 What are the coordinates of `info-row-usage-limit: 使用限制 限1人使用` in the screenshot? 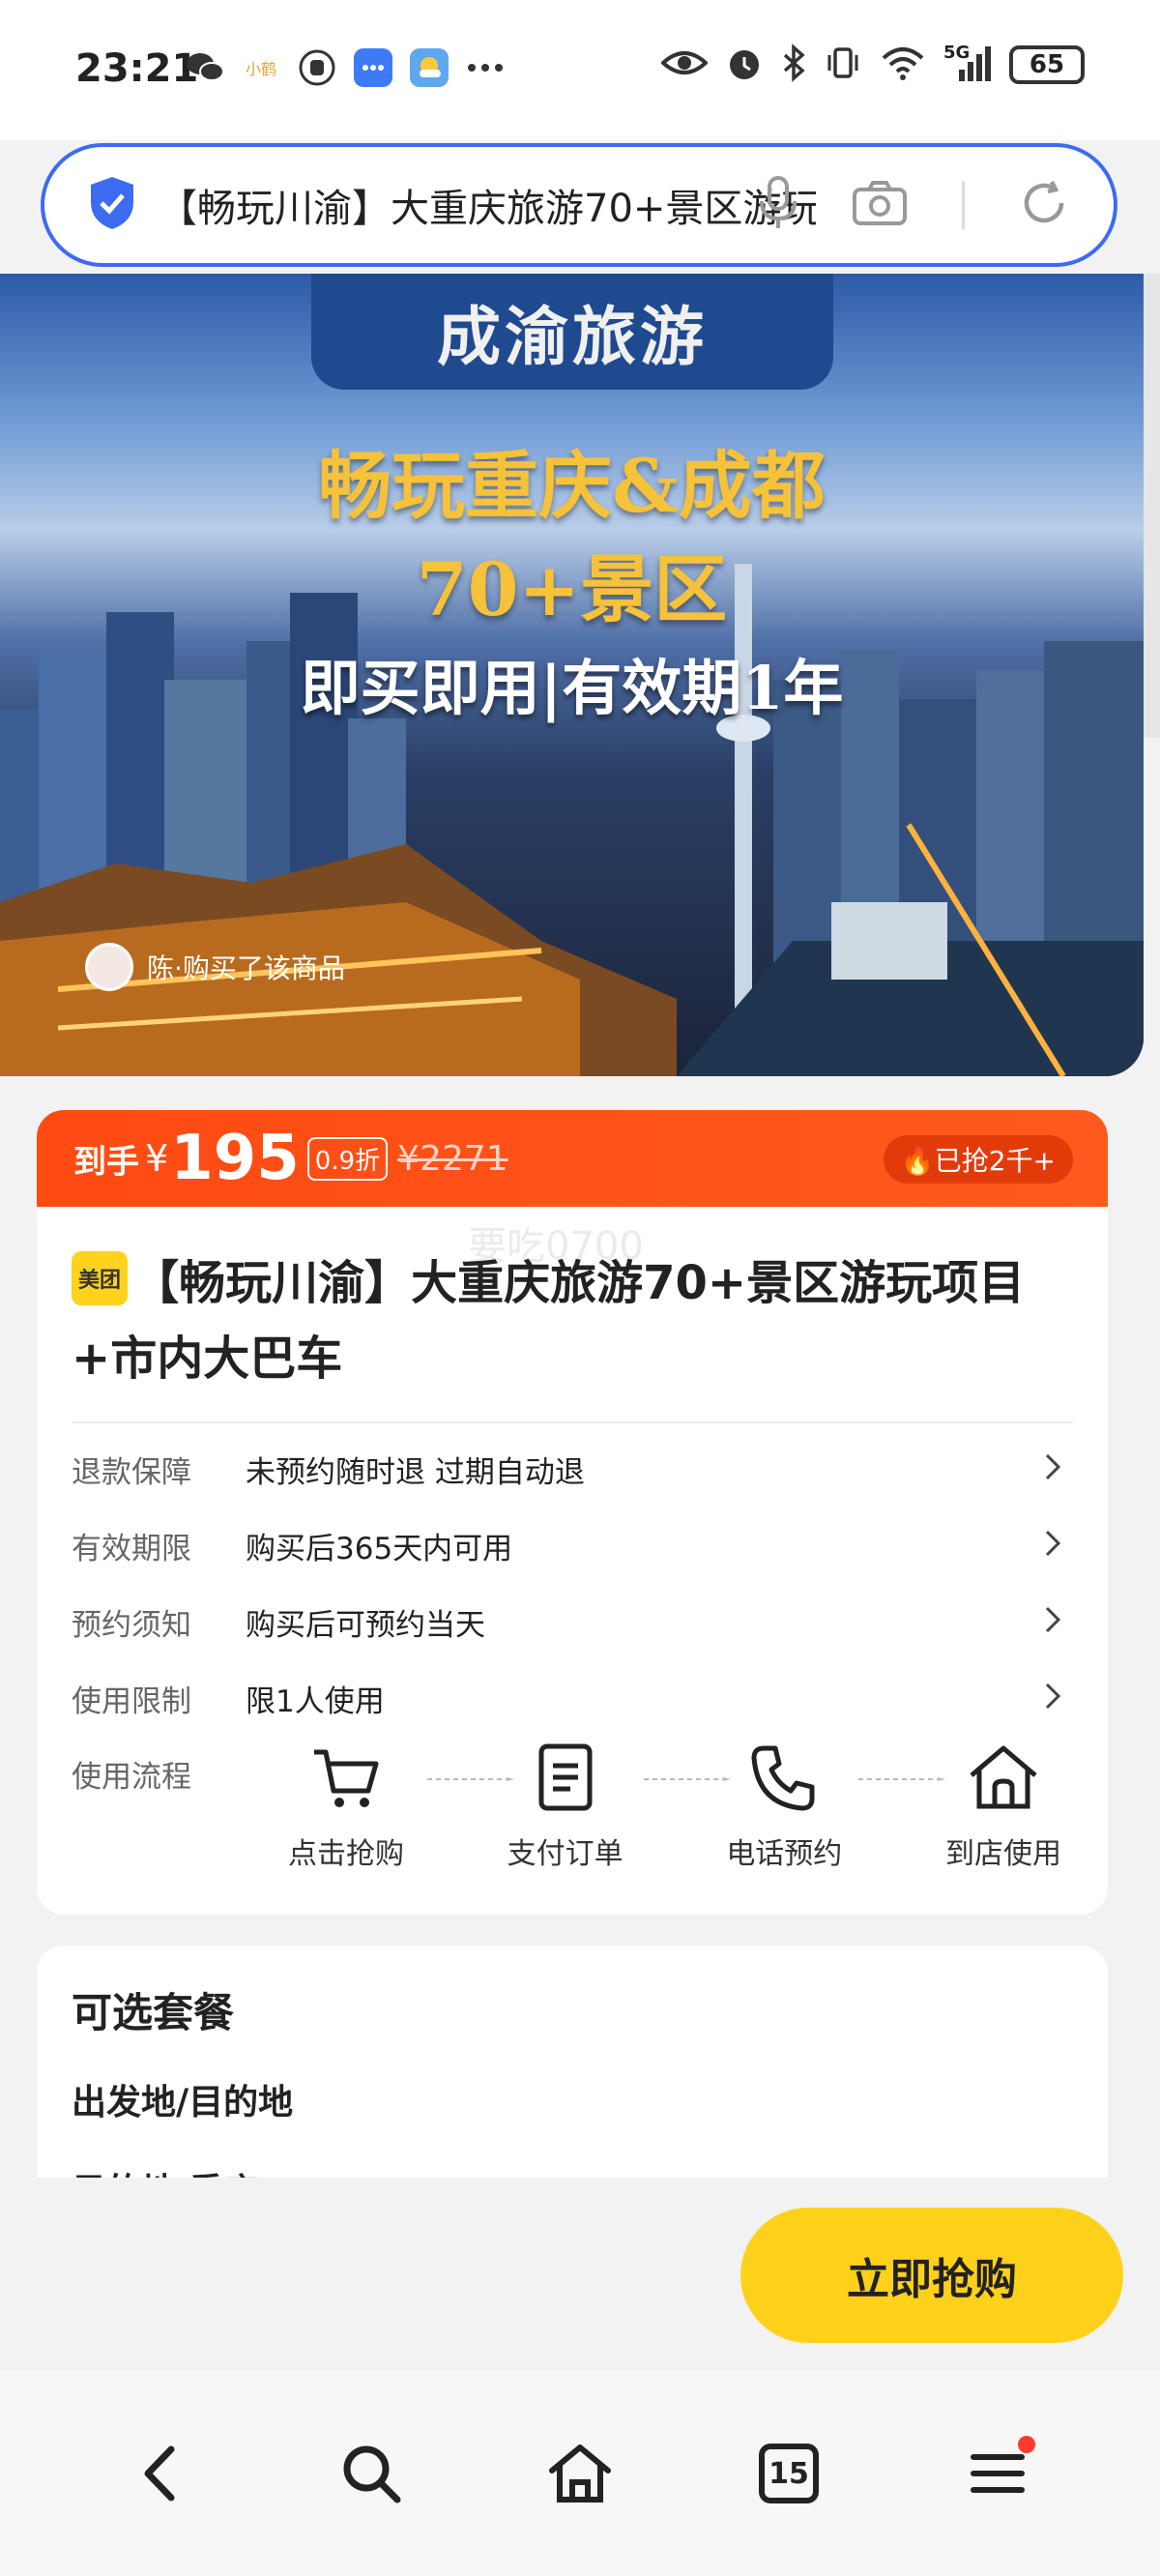 It's located at (573, 1698).